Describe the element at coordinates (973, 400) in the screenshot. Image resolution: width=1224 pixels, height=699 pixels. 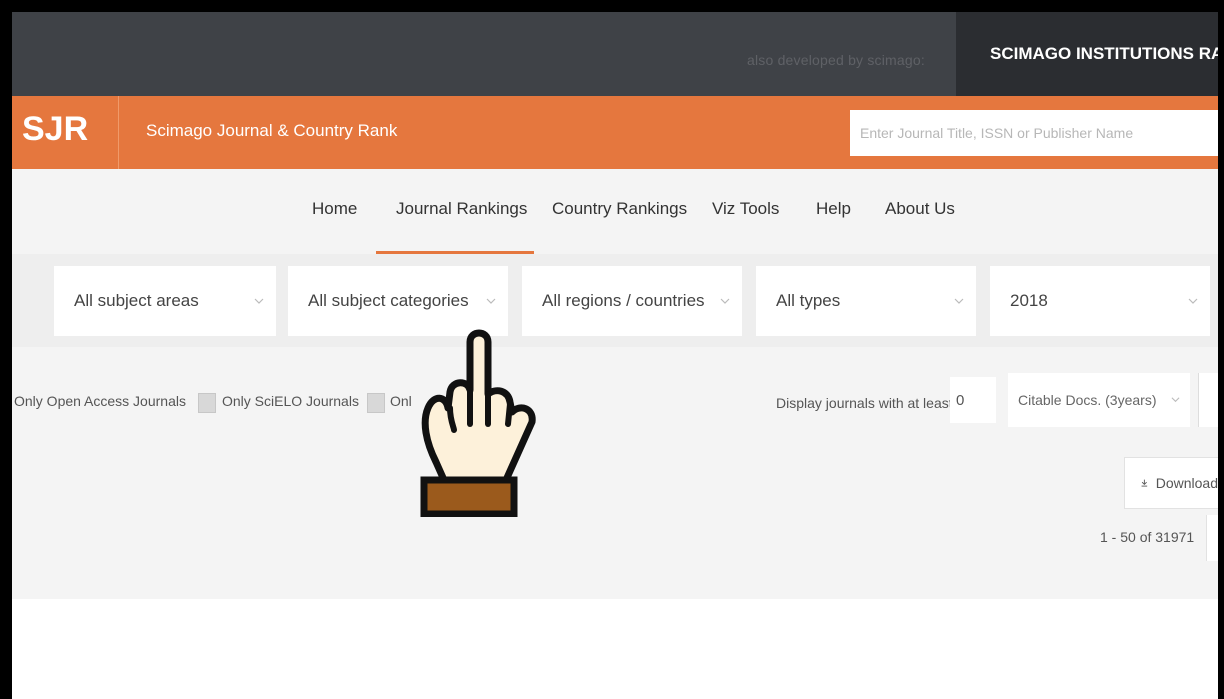
I see `min-citable-input` at that location.